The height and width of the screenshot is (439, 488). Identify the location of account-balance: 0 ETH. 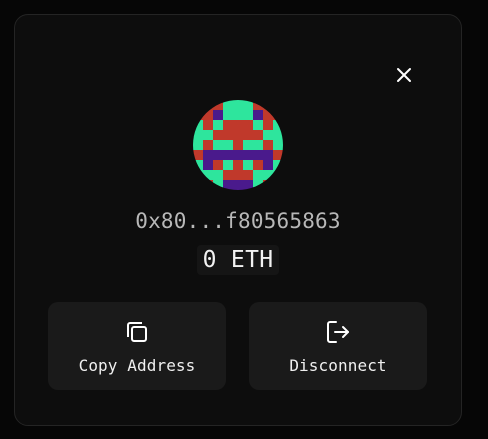
(238, 260).